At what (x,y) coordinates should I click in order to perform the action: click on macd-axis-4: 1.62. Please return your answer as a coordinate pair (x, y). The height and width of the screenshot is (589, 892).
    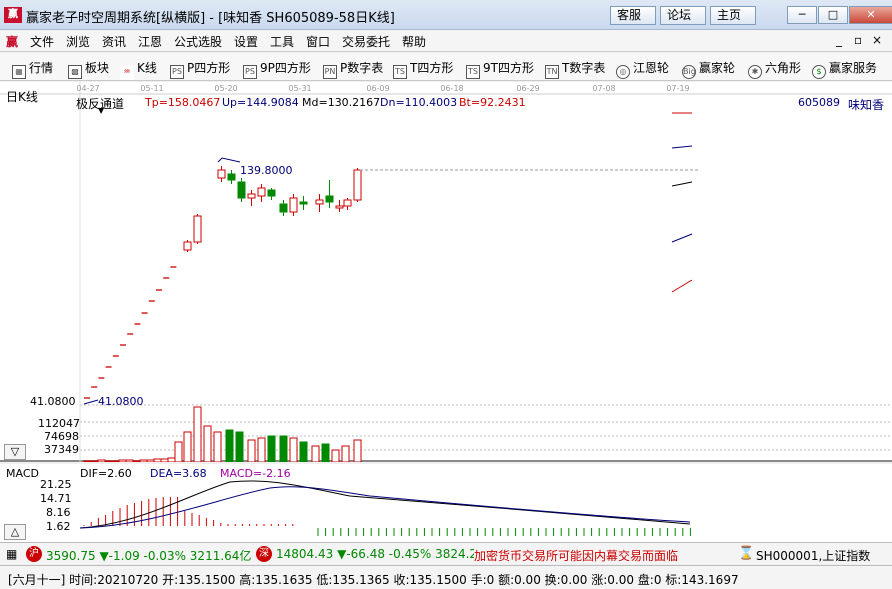
    Looking at the image, I should click on (58, 526).